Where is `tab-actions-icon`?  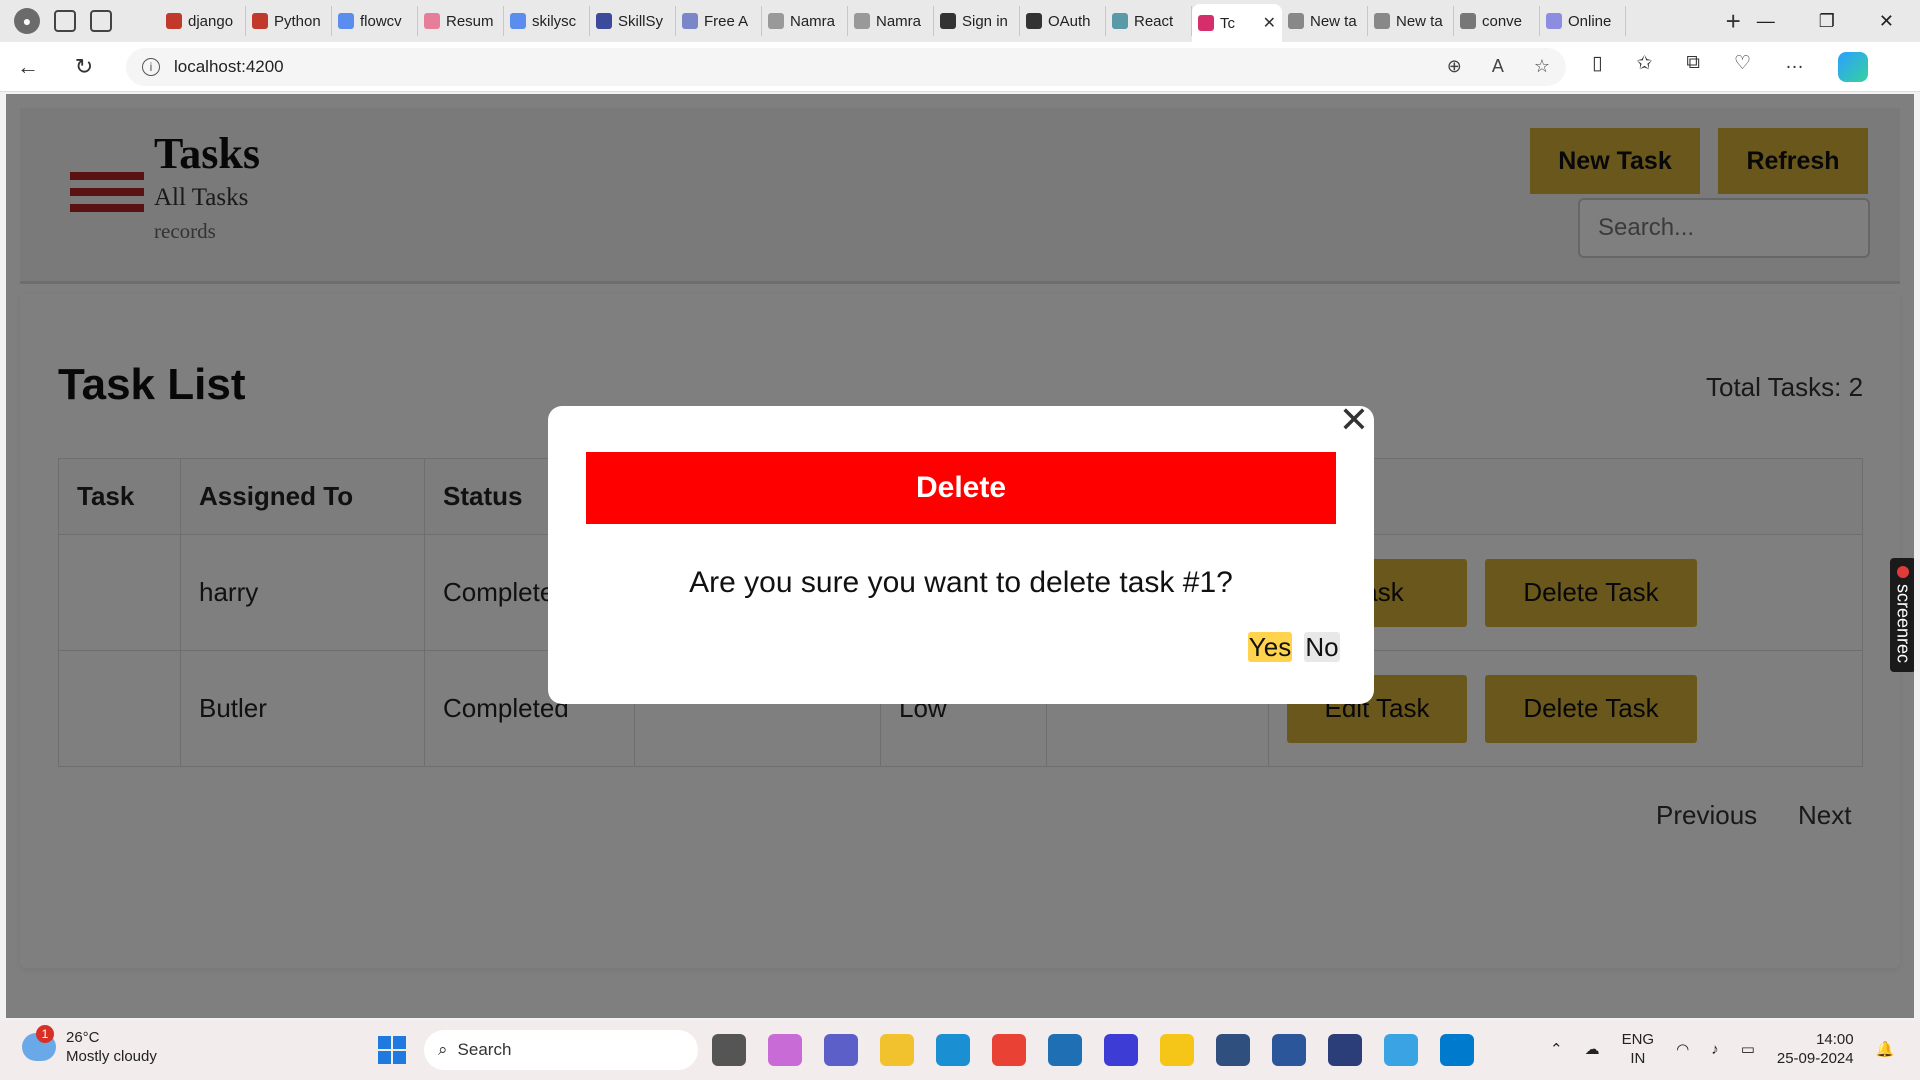
tab-actions-icon is located at coordinates (101, 21).